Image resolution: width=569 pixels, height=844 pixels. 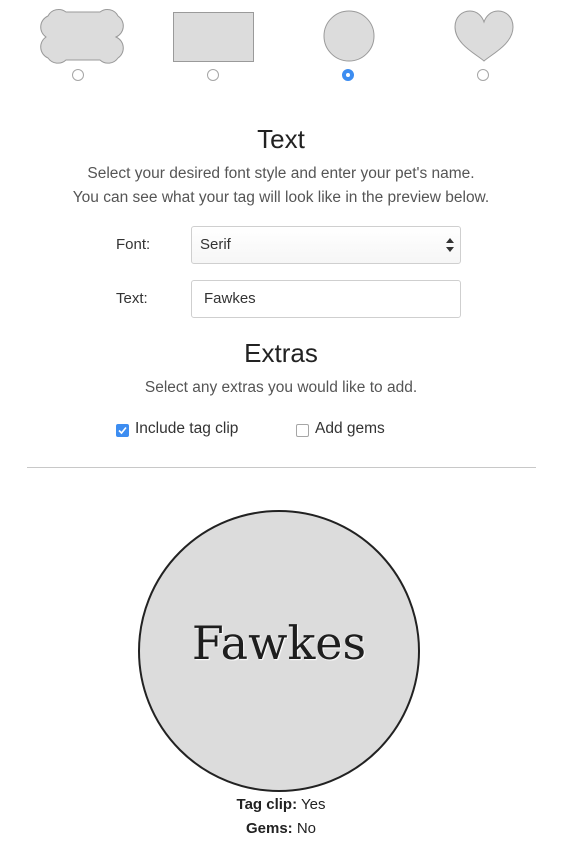 I want to click on tag-text-input: Fawkes, so click(x=326, y=299).